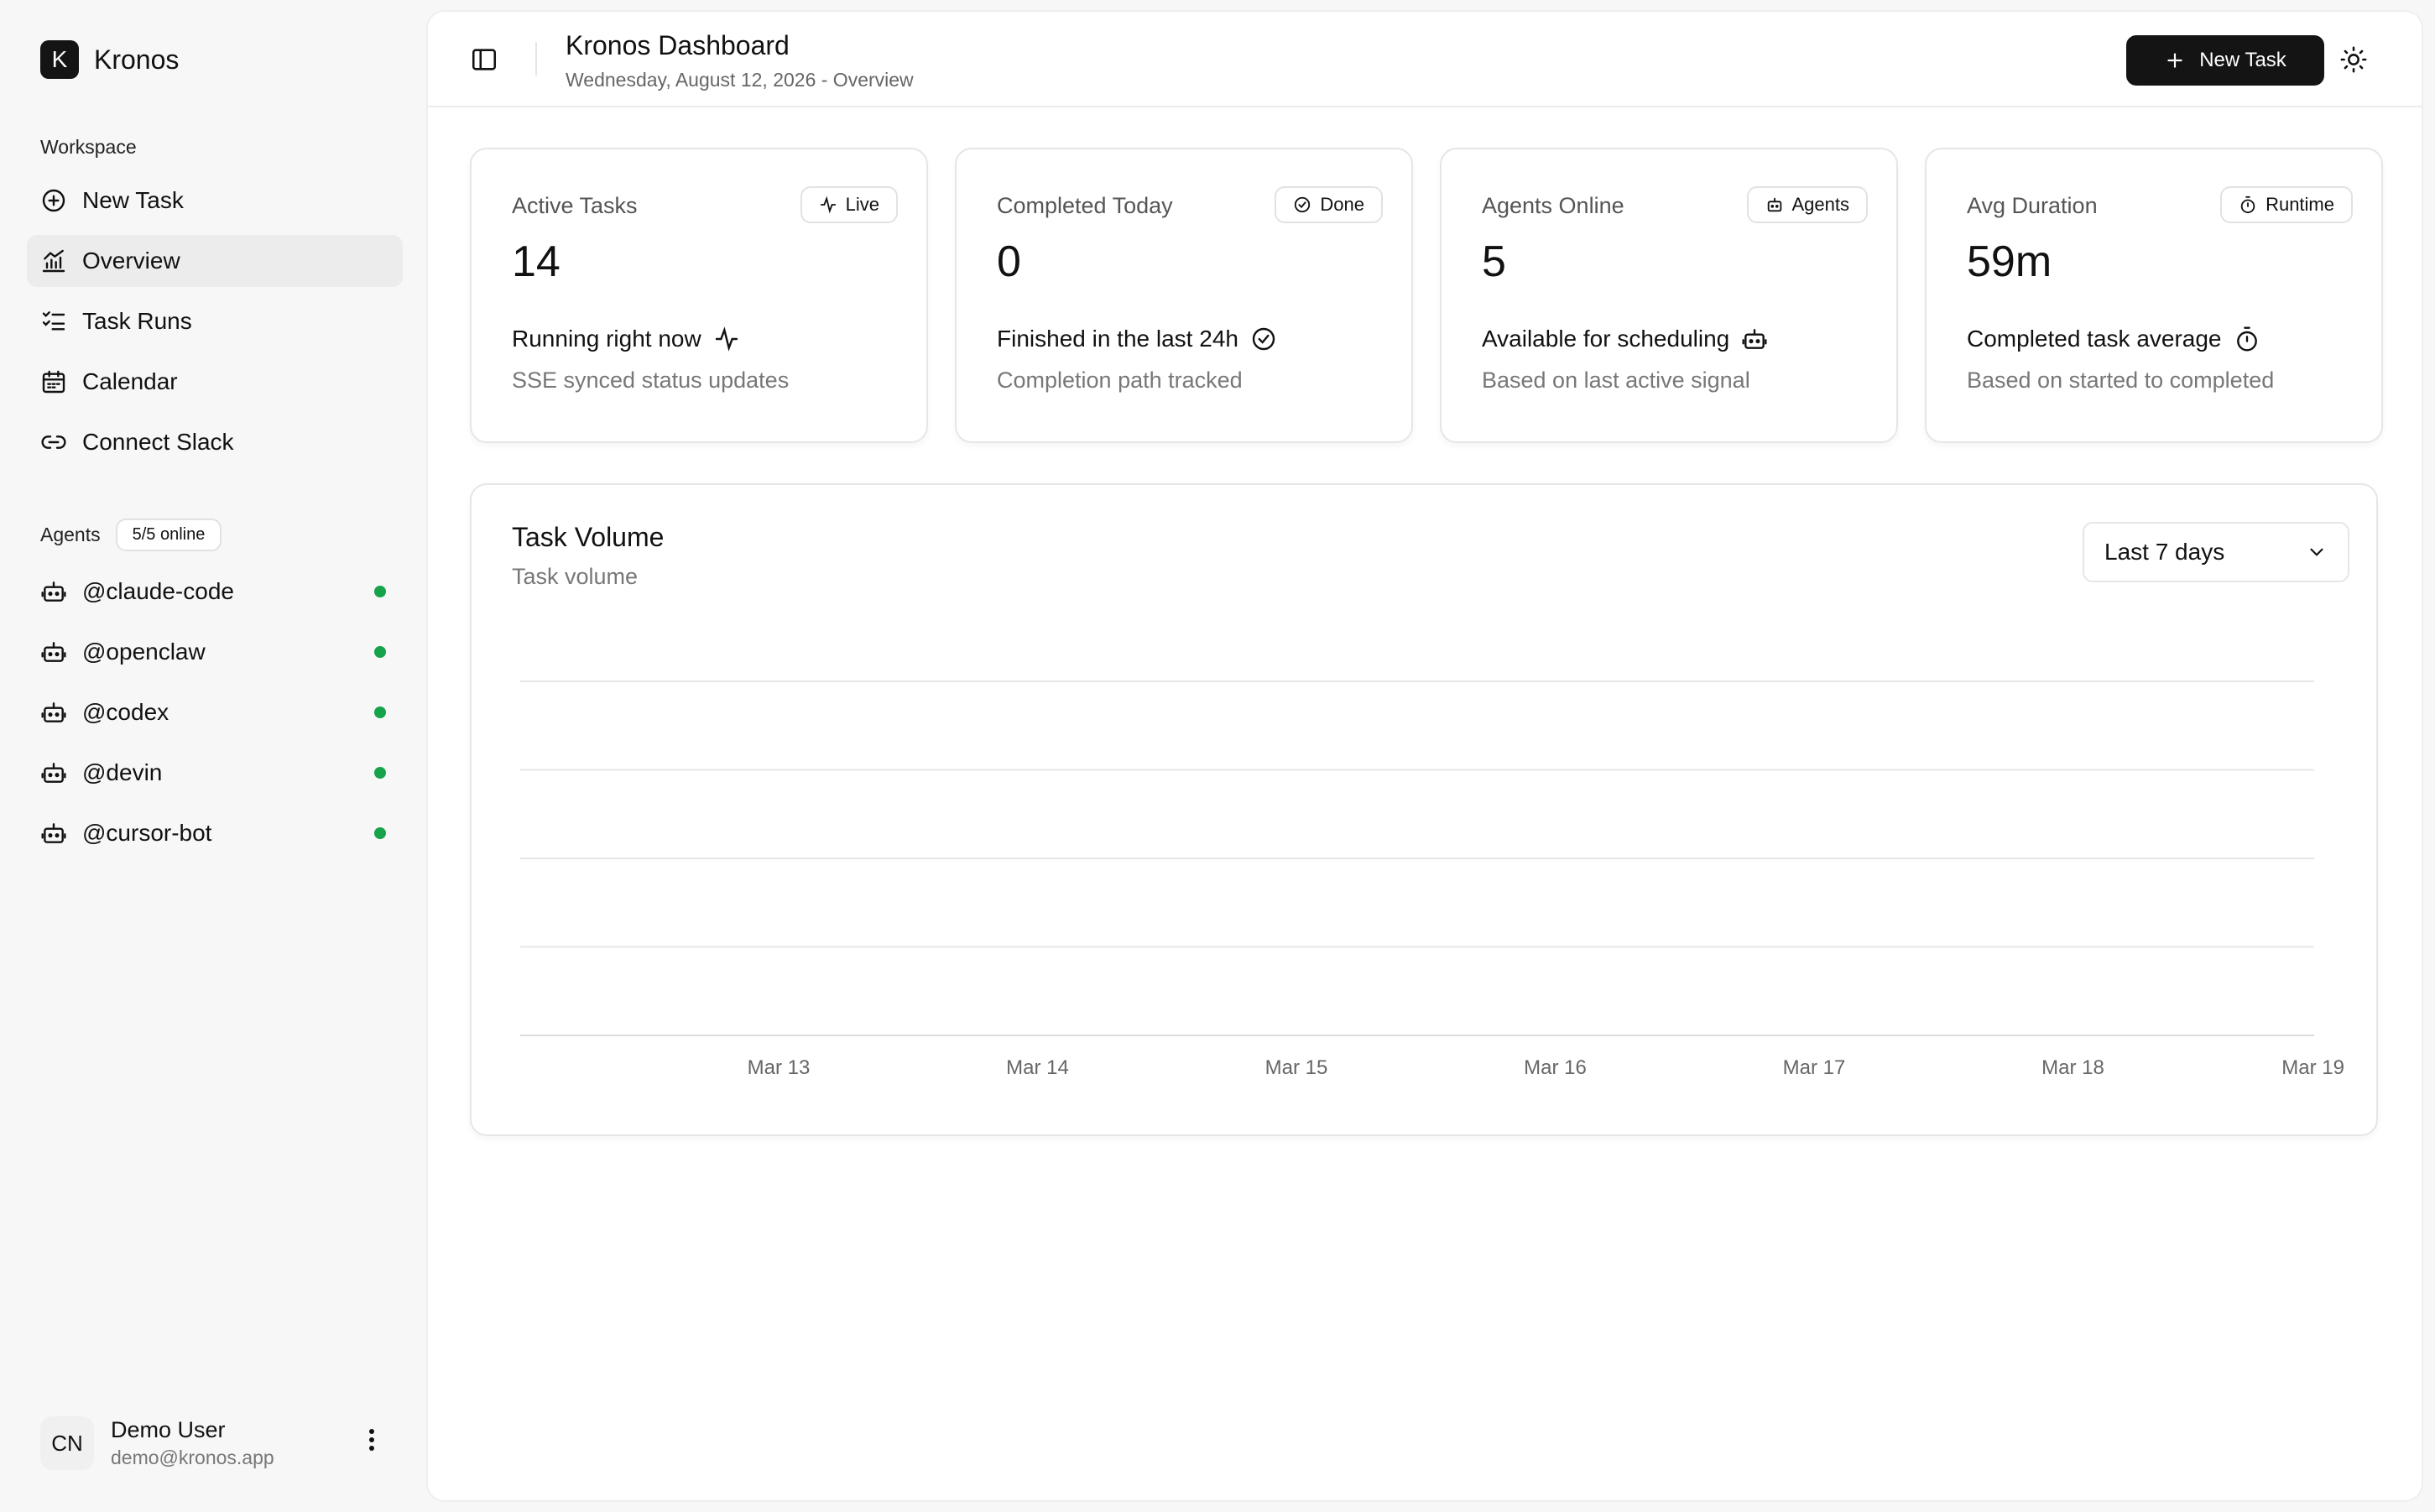 This screenshot has width=2435, height=1512. What do you see at coordinates (862, 205) in the screenshot?
I see `badge-label: Live` at bounding box center [862, 205].